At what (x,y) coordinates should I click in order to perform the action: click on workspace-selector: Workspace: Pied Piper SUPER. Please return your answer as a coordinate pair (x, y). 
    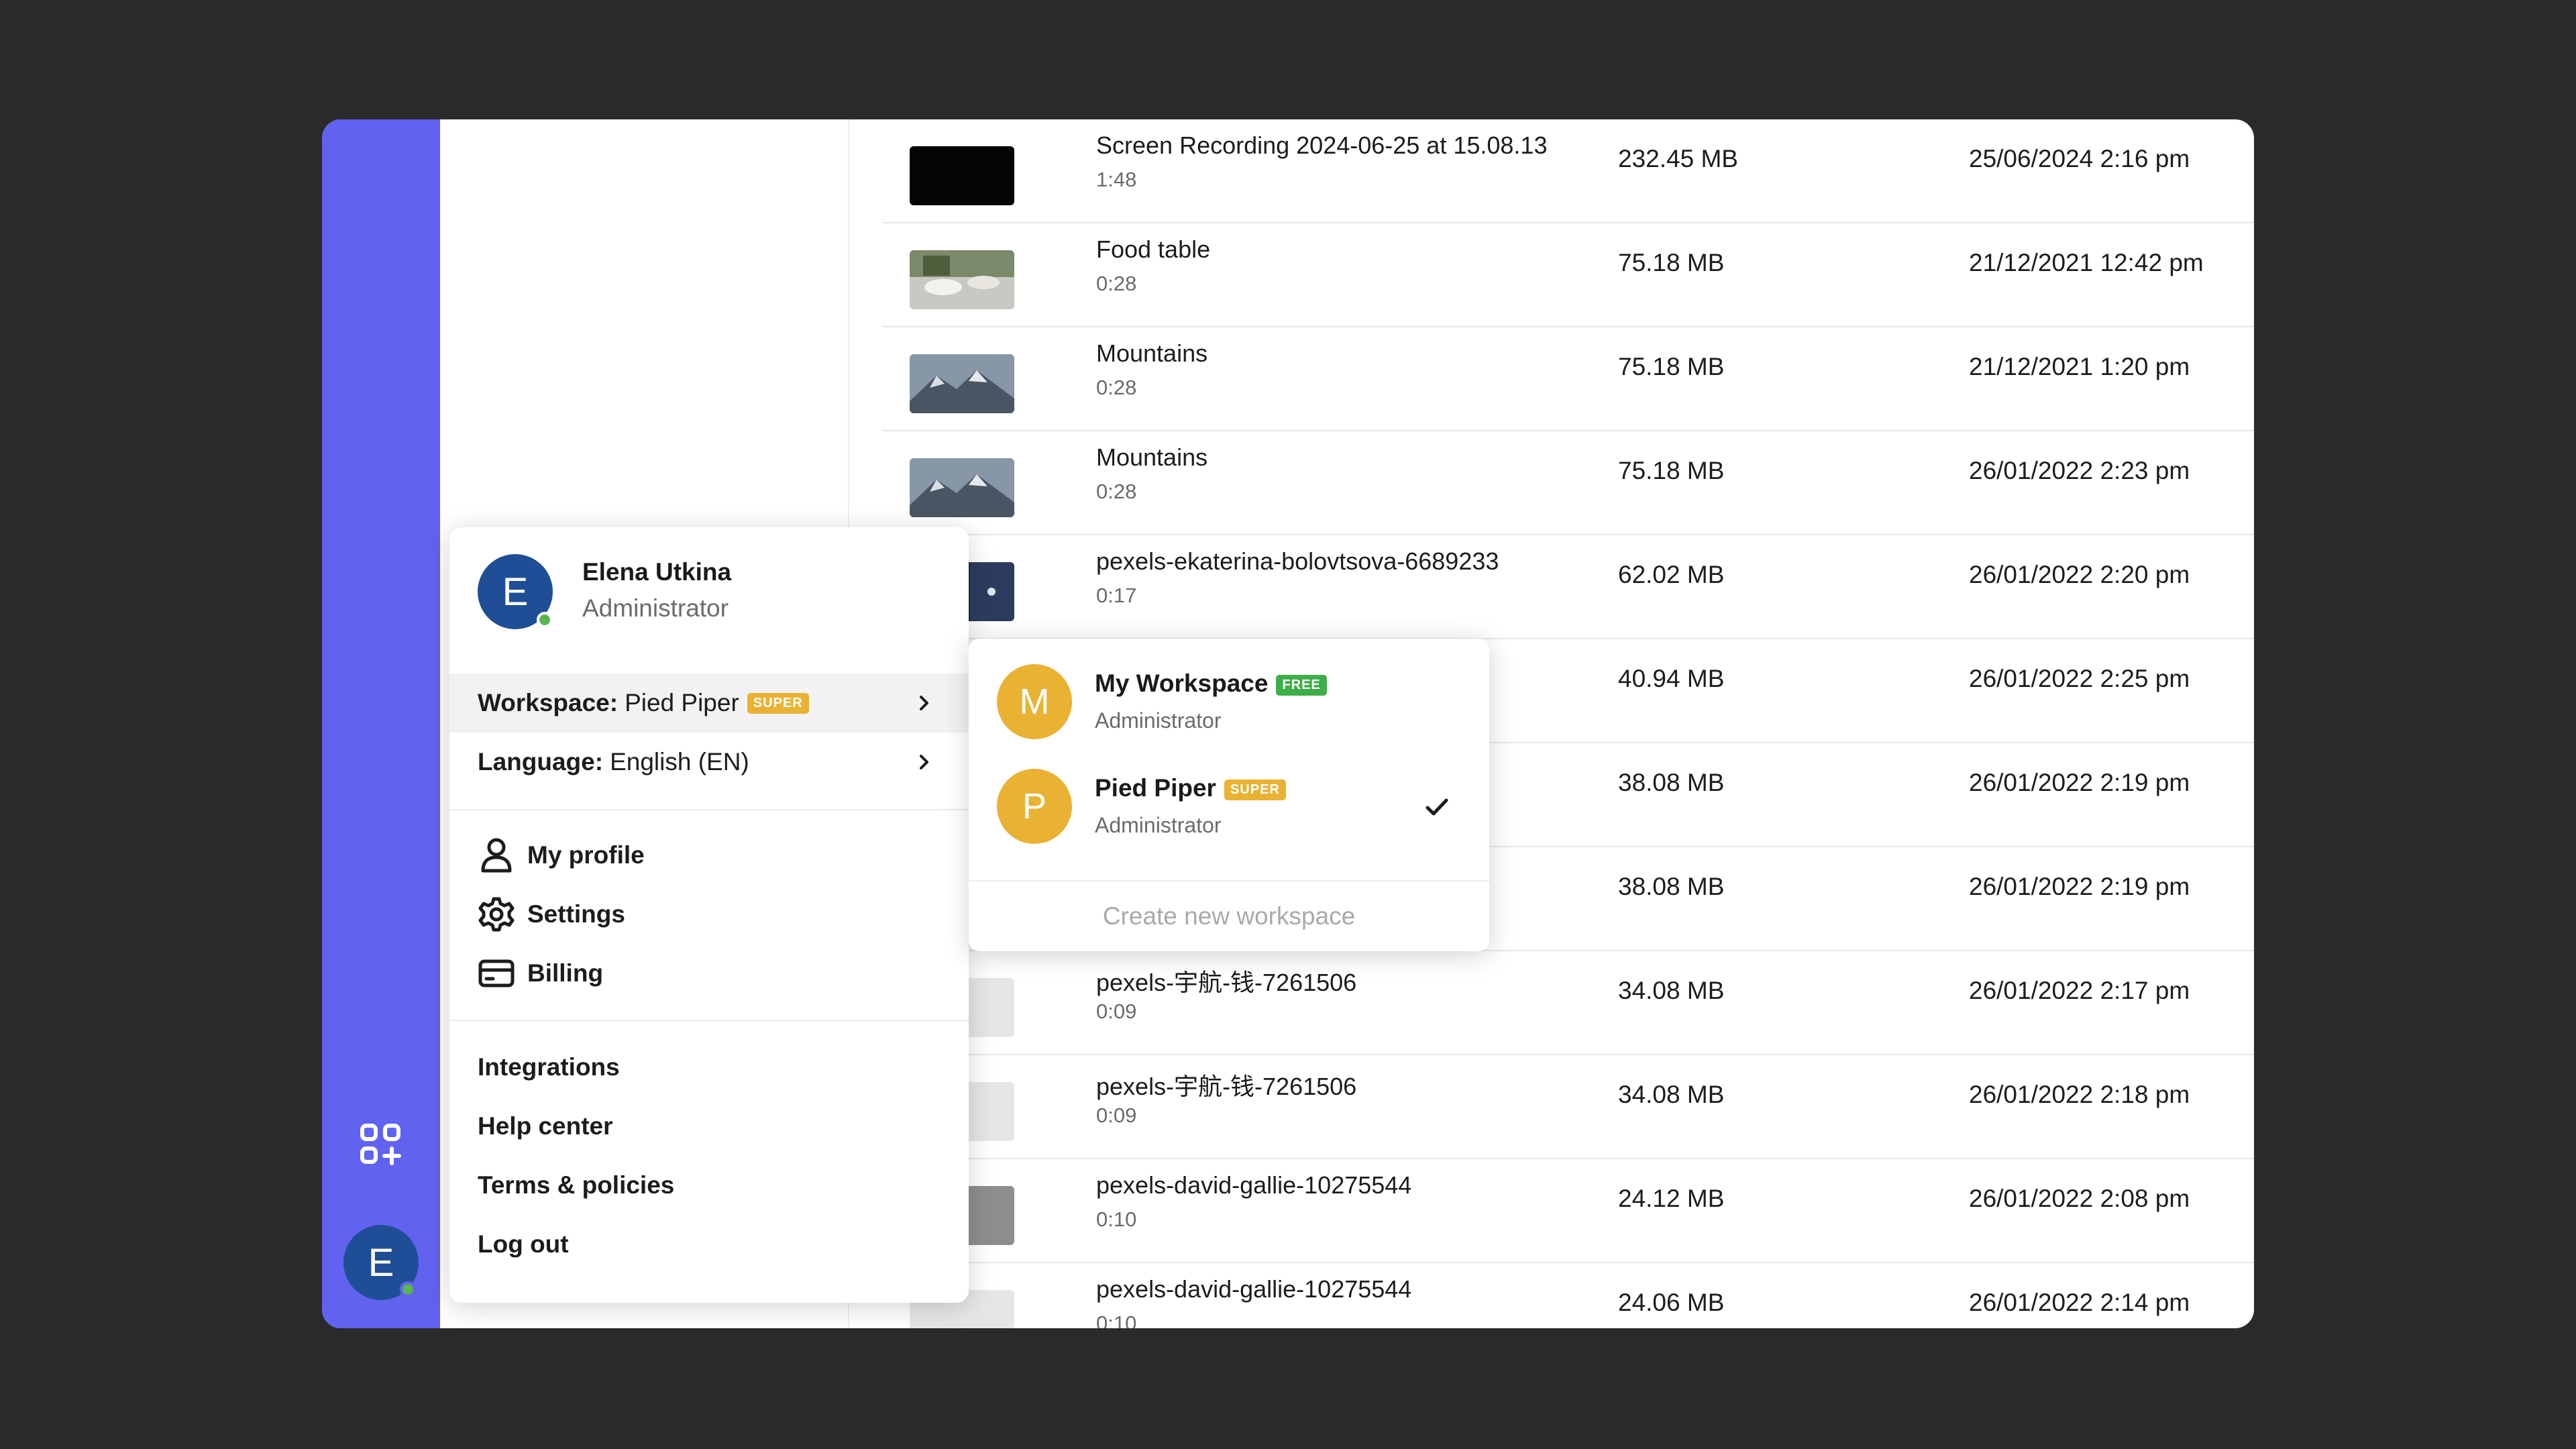
    Looking at the image, I should click on (709, 703).